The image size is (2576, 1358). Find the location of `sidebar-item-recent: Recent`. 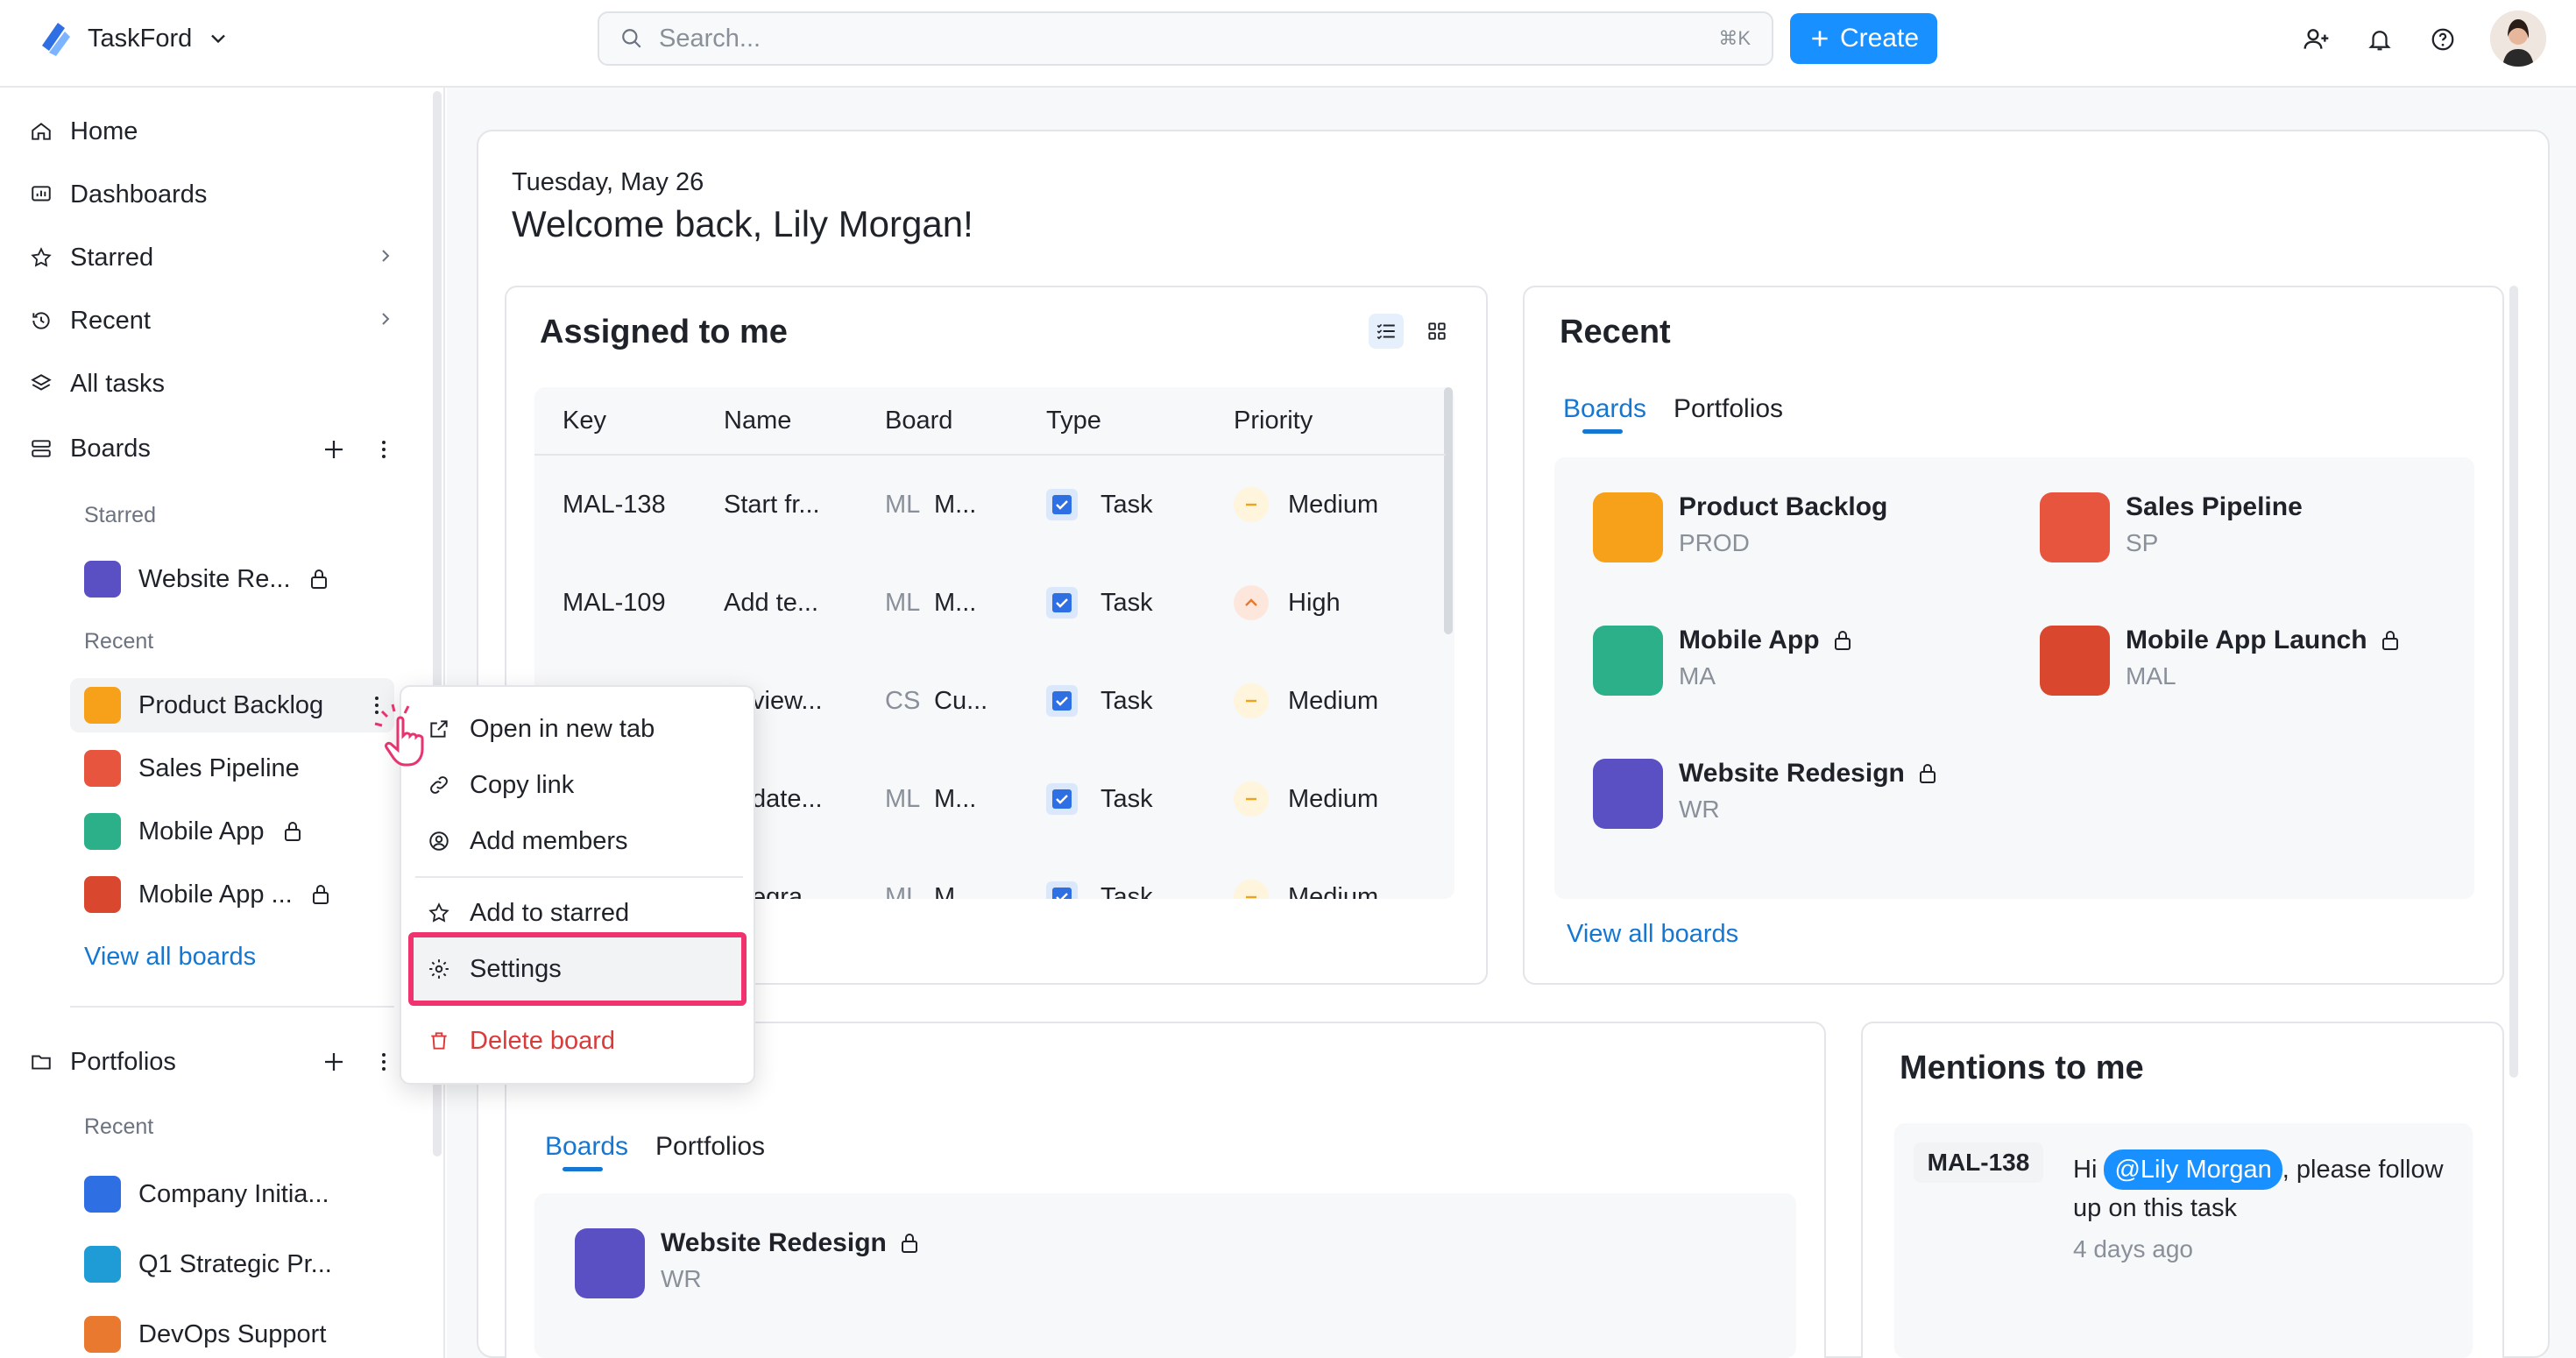

sidebar-item-recent: Recent is located at coordinates (89, 320).